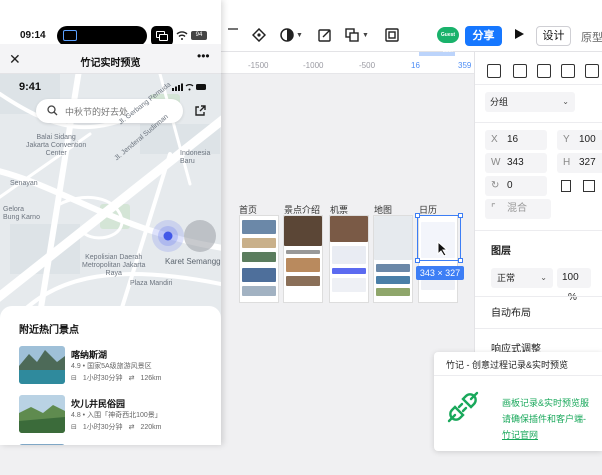 This screenshot has height=475, width=602. What do you see at coordinates (592, 71) in the screenshot?
I see `align-middle-icon` at bounding box center [592, 71].